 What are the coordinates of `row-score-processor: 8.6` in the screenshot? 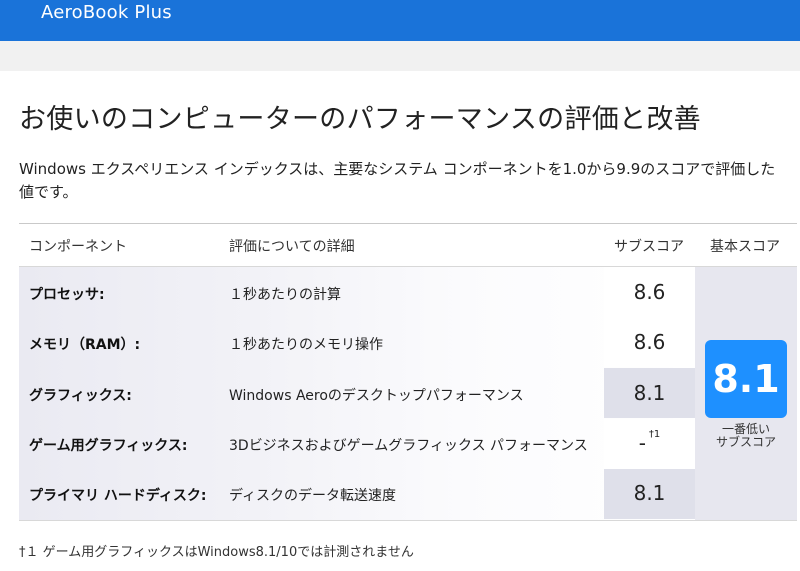 It's located at (649, 292).